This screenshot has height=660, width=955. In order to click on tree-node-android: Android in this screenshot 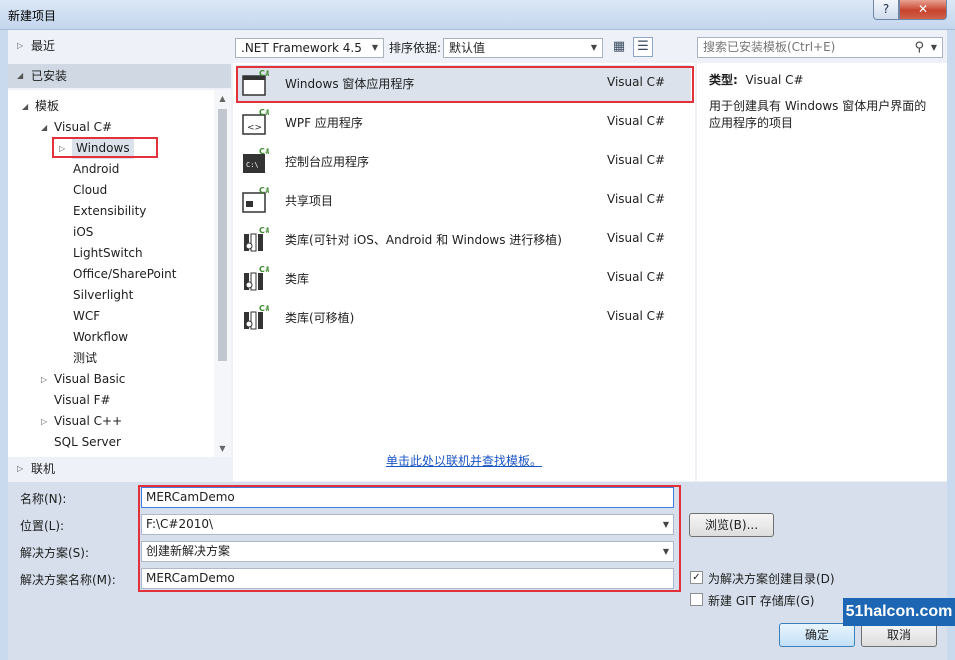, I will do `click(96, 169)`.